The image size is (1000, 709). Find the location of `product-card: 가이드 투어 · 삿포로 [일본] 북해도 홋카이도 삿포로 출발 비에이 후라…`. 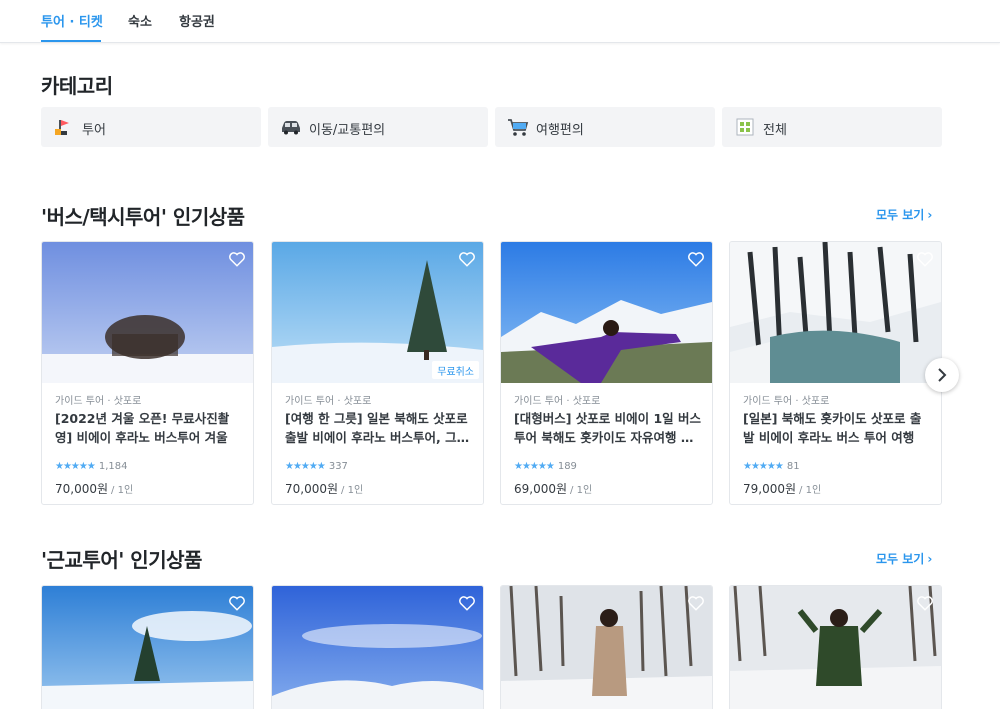

product-card: 가이드 투어 · 삿포로 [일본] 북해도 홋카이도 삿포로 출발 비에이 후라… is located at coordinates (835, 373).